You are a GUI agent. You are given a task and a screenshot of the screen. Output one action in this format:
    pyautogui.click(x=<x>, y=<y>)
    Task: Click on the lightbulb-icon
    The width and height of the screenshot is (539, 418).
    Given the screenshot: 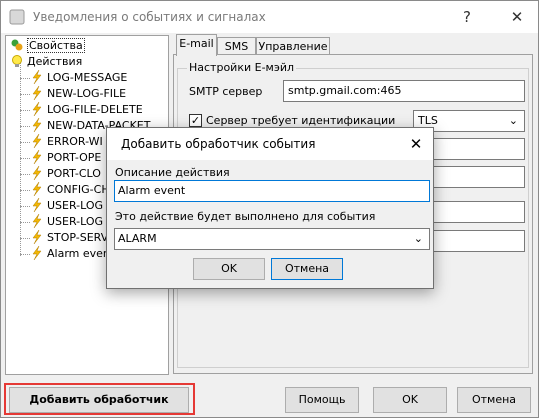 What is the action you would take?
    pyautogui.click(x=17, y=61)
    